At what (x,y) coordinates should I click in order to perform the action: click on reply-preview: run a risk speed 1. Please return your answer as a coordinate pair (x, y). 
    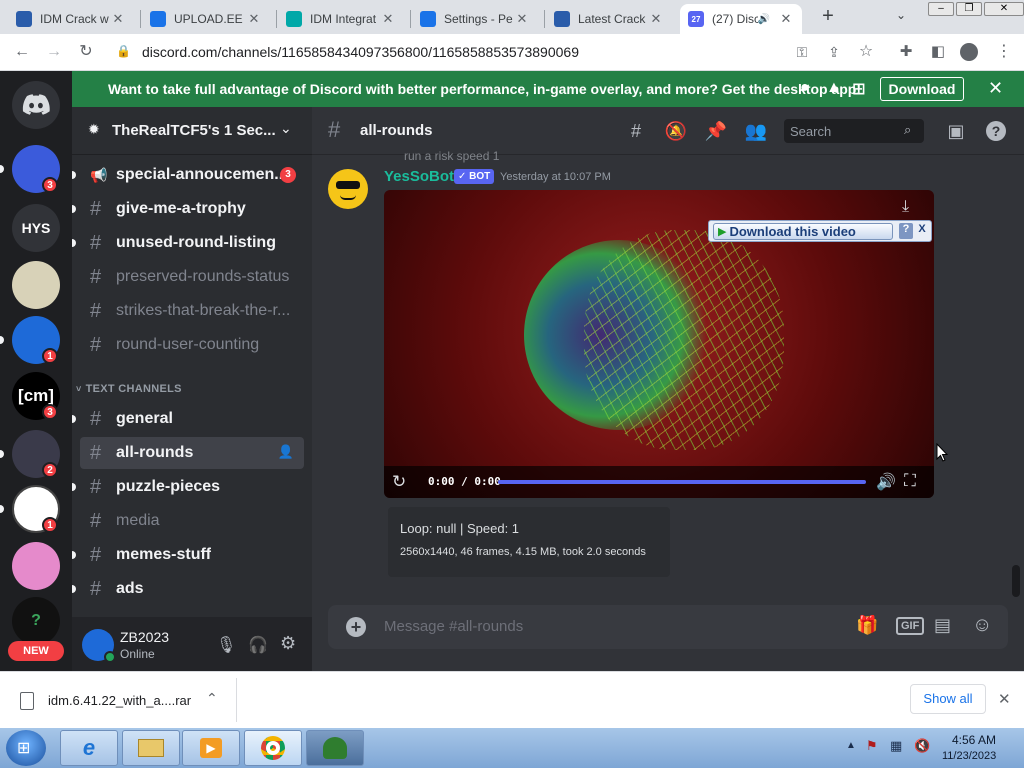
    Looking at the image, I should click on (451, 156).